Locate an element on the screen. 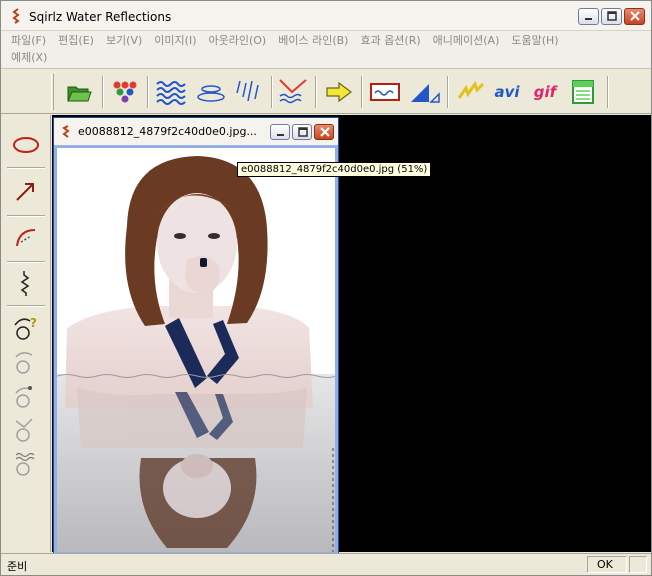 This screenshot has width=652, height=576. arrow-right-icon is located at coordinates (339, 92).